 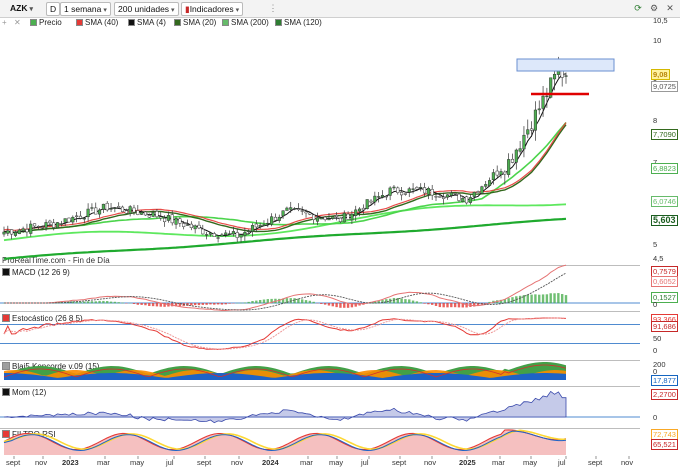 I want to click on target-zone-box, so click(x=565, y=65).